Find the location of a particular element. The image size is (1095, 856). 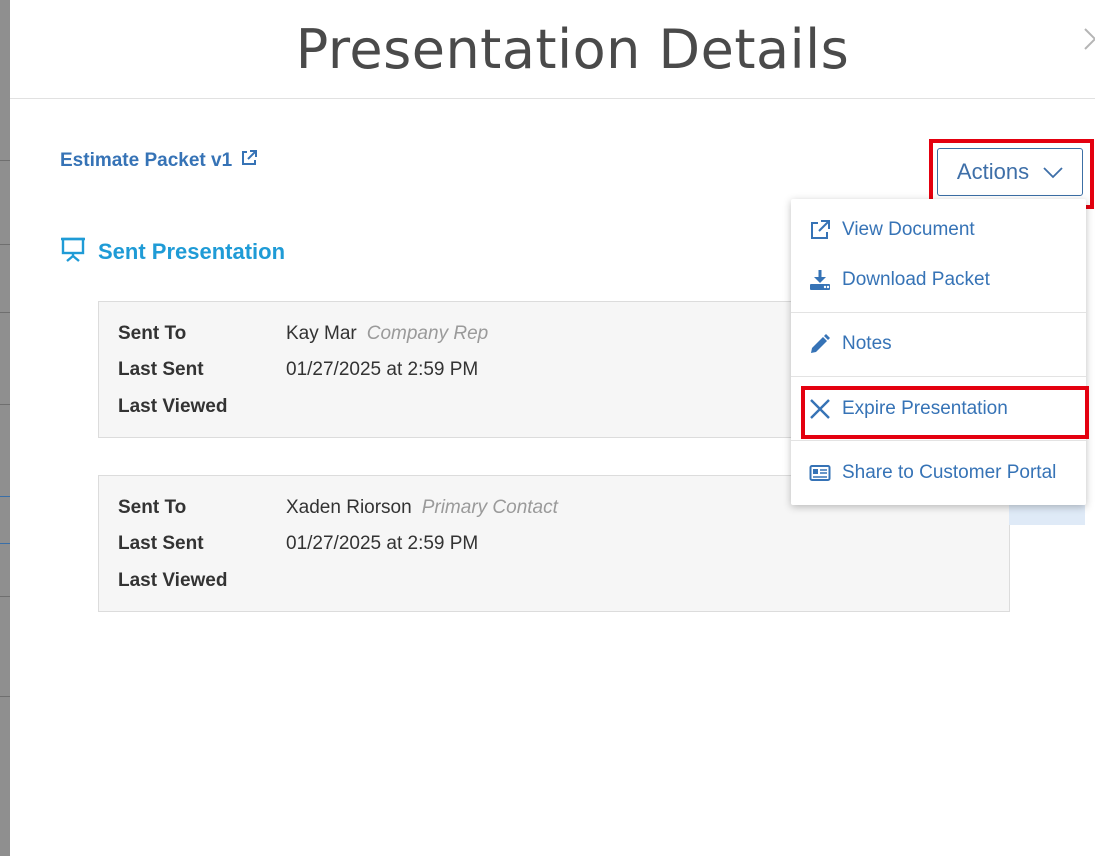

recipient-name: Kay Mar is located at coordinates (321, 333).